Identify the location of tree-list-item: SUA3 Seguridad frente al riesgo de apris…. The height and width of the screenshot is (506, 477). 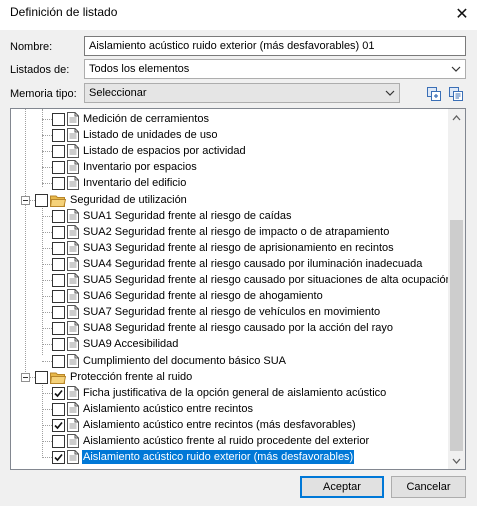
(223, 248).